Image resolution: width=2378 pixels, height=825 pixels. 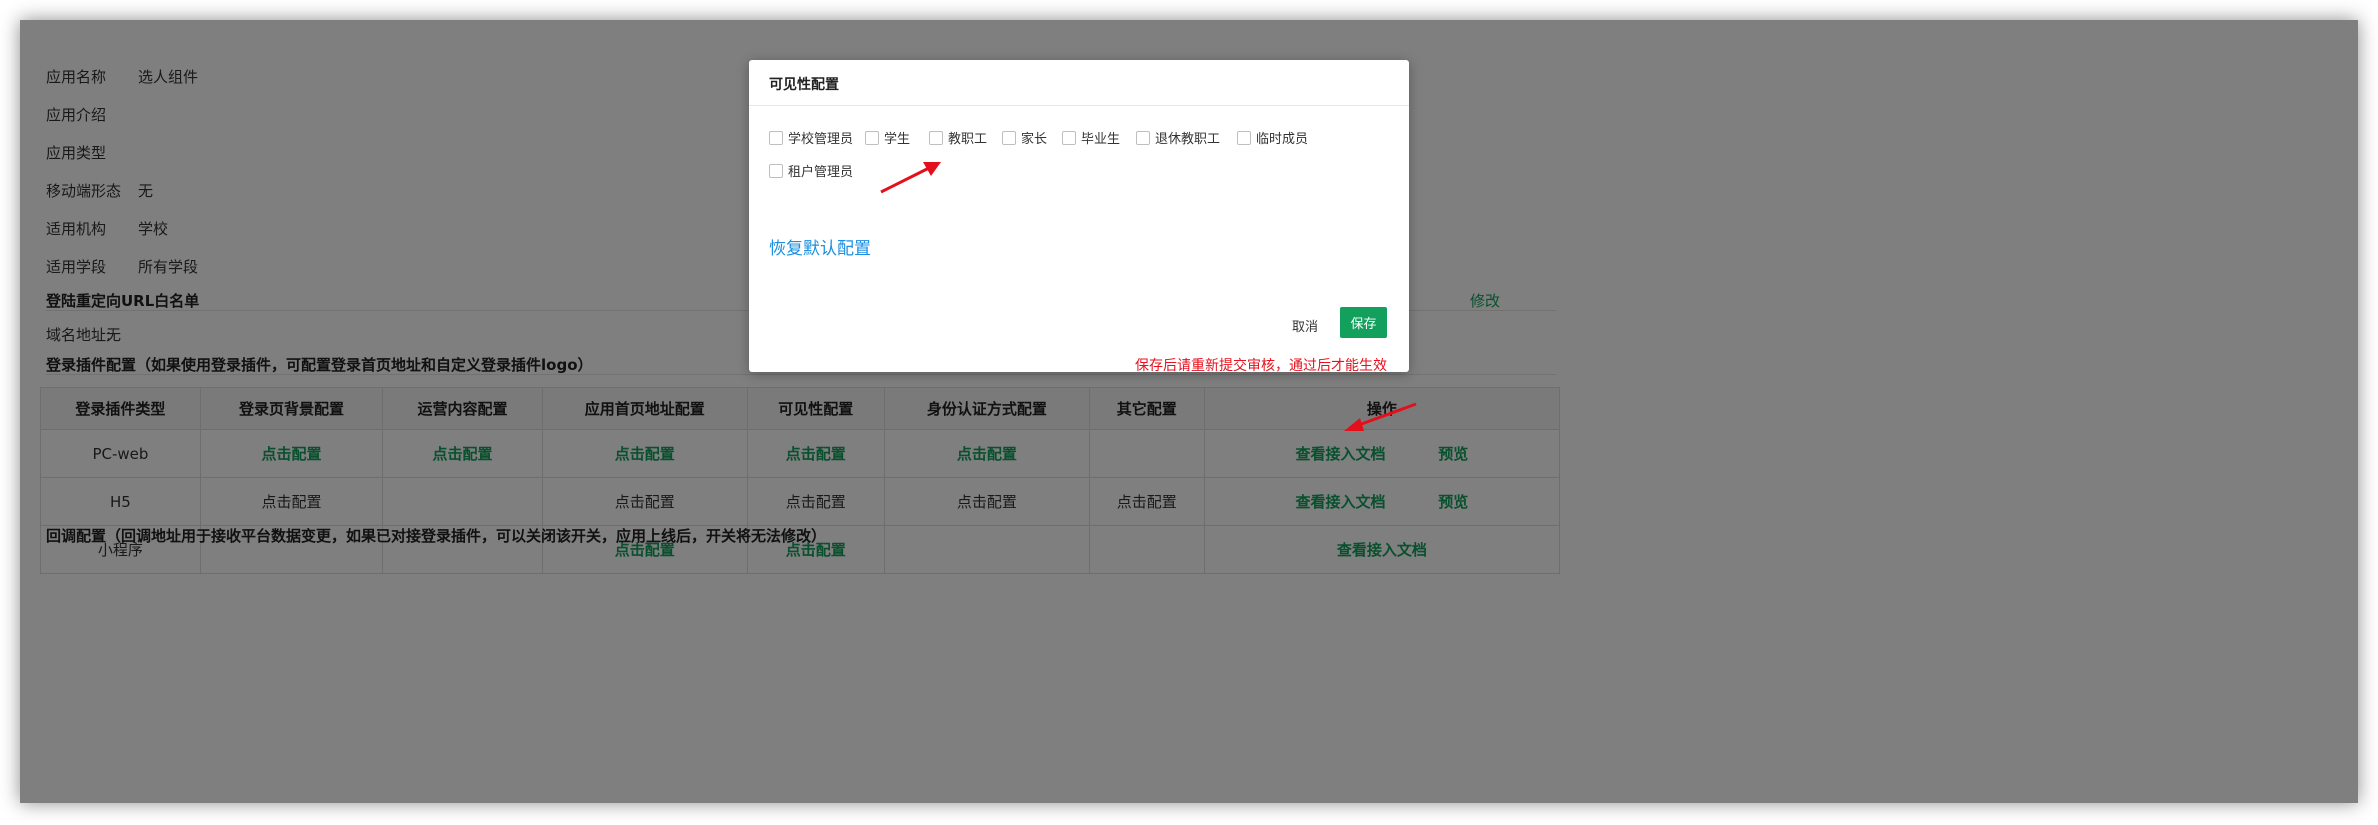 I want to click on checkbox-staff: 教职工, so click(x=958, y=137).